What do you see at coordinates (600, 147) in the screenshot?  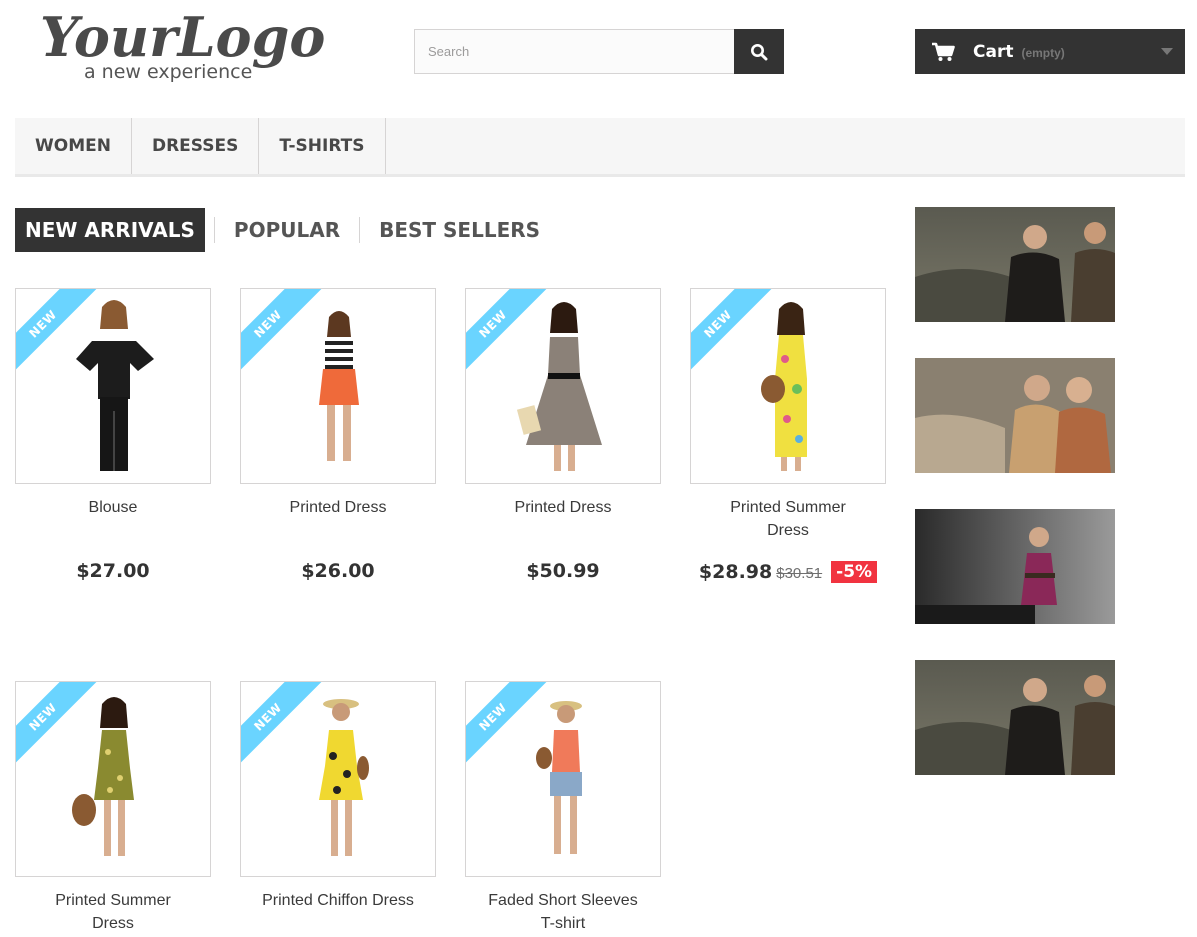 I see `main-menu: WOMEN DRESSES T-SHIRTS` at bounding box center [600, 147].